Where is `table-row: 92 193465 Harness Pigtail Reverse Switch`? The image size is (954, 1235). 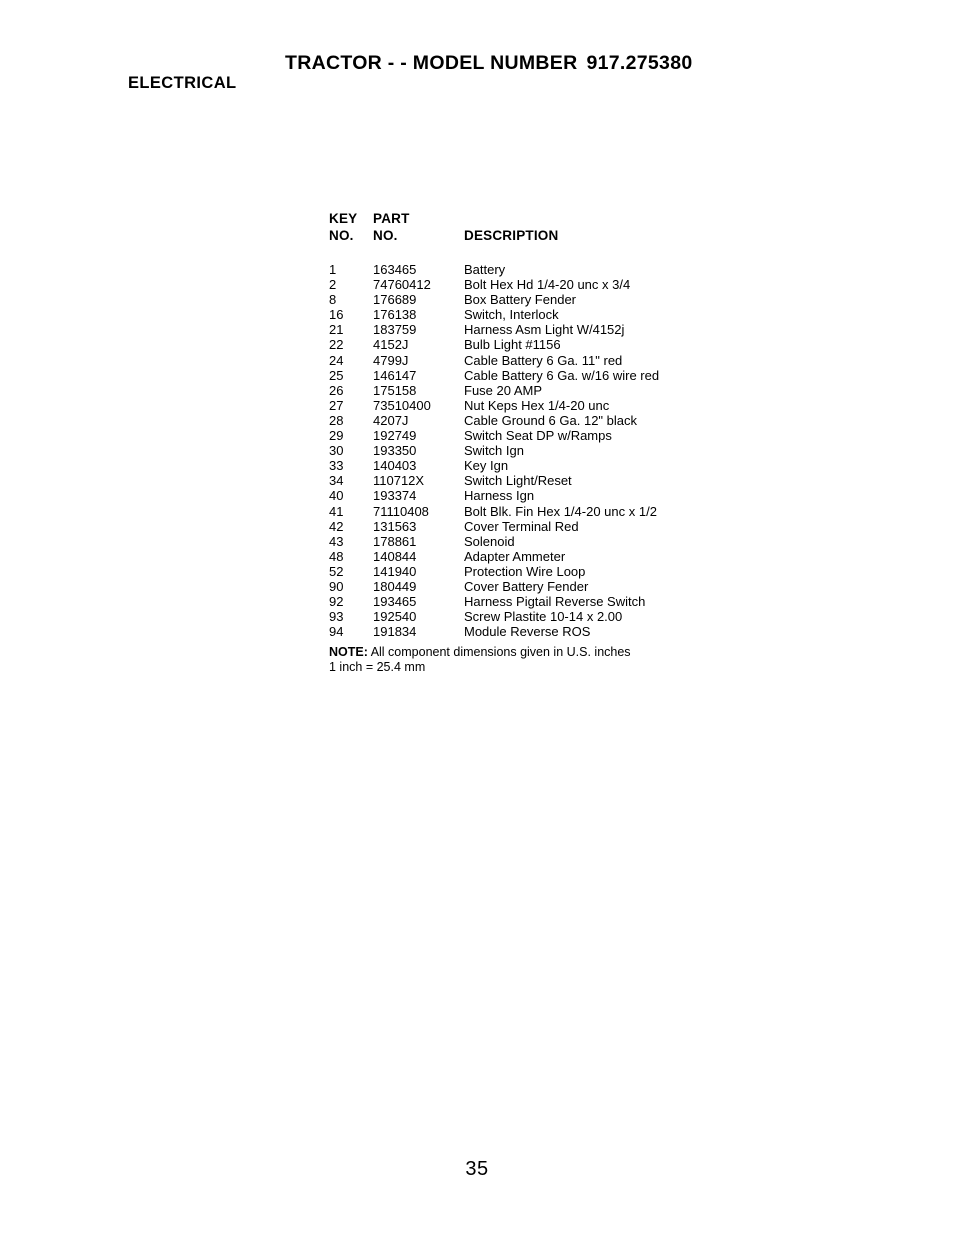 table-row: 92 193465 Harness Pigtail Reverse Switch is located at coordinates (529, 601).